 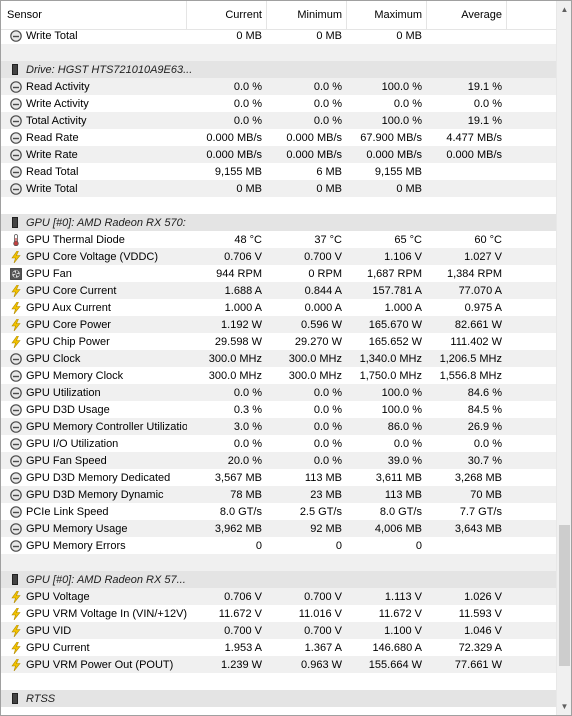 What do you see at coordinates (249, 35) in the screenshot?
I see `current-value: 0 MB` at bounding box center [249, 35].